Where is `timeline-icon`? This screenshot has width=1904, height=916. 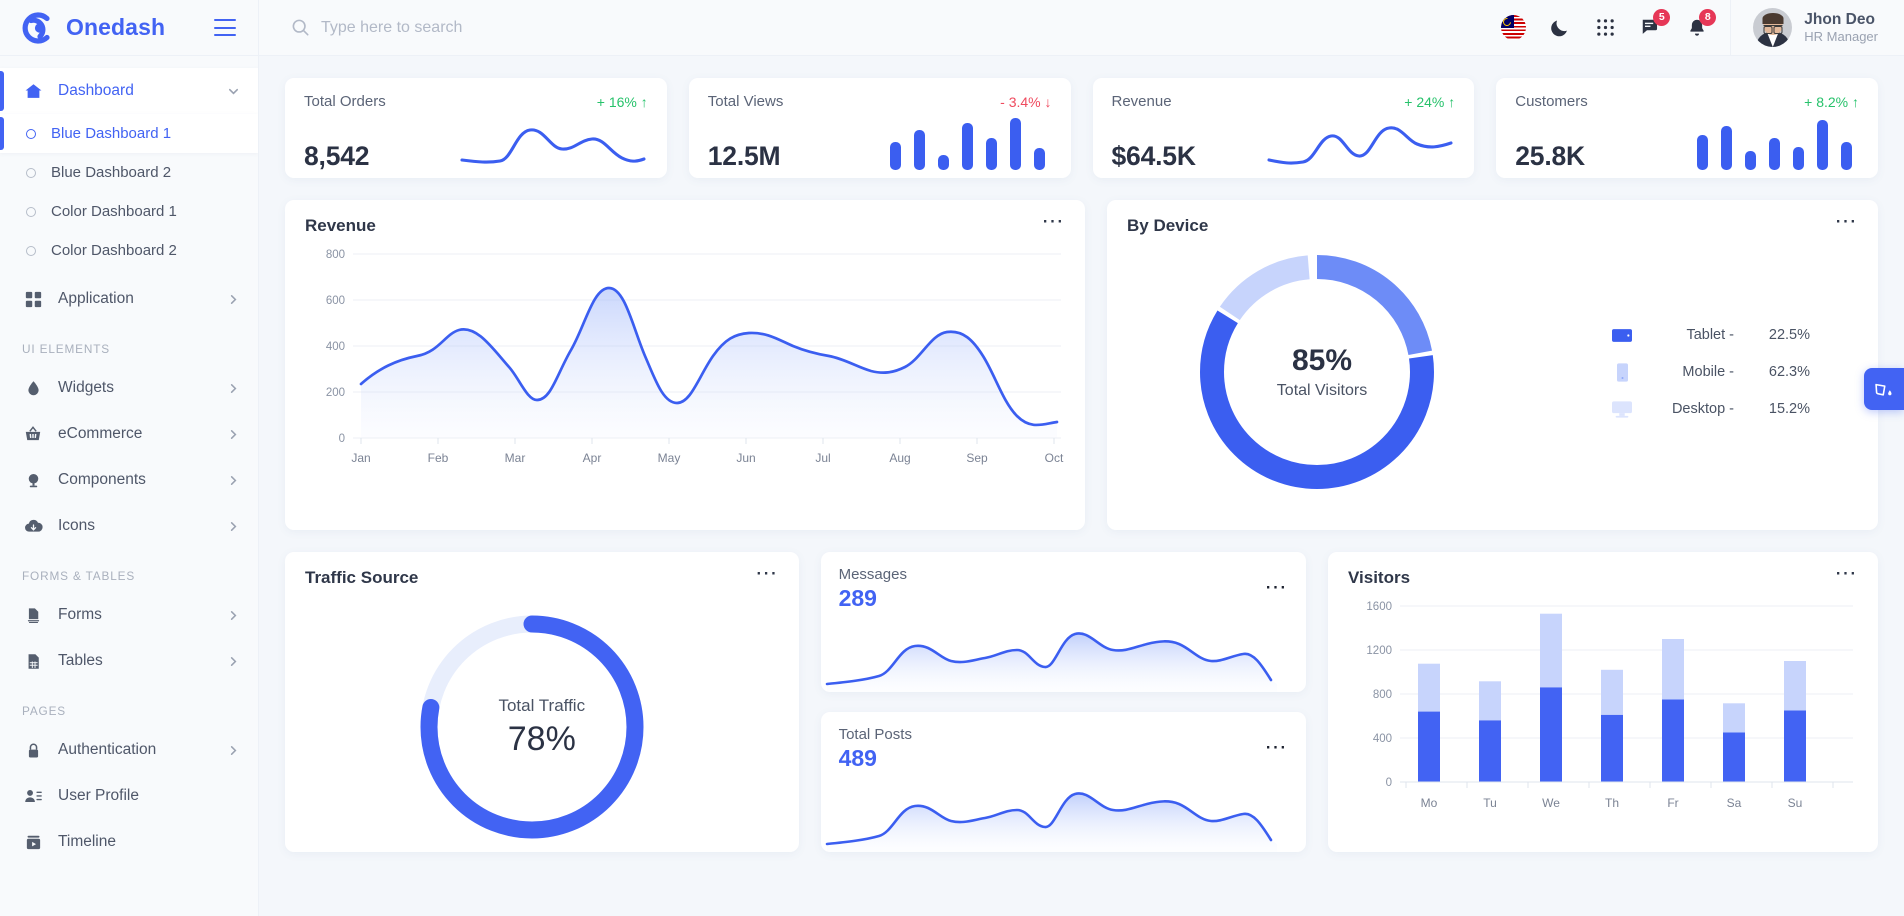 timeline-icon is located at coordinates (33, 842).